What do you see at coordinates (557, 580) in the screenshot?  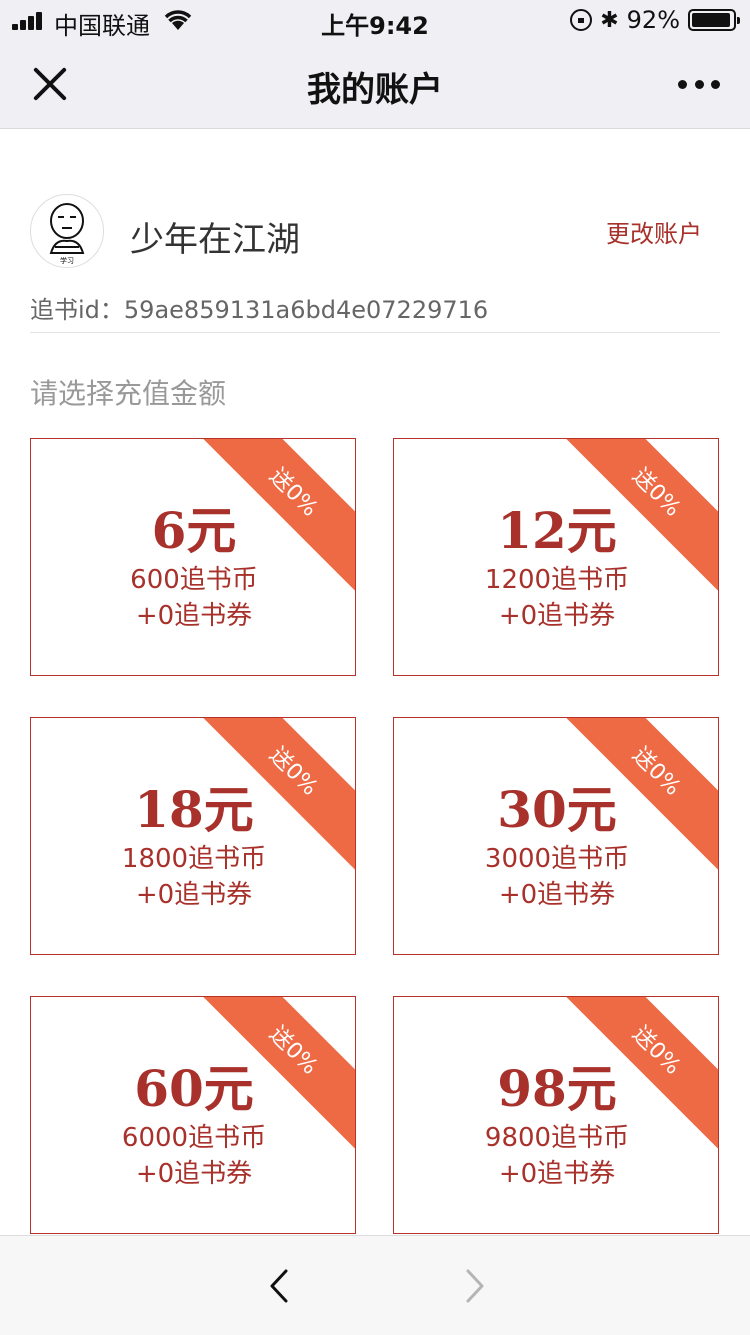 I see `coins-label: 1200追书币` at bounding box center [557, 580].